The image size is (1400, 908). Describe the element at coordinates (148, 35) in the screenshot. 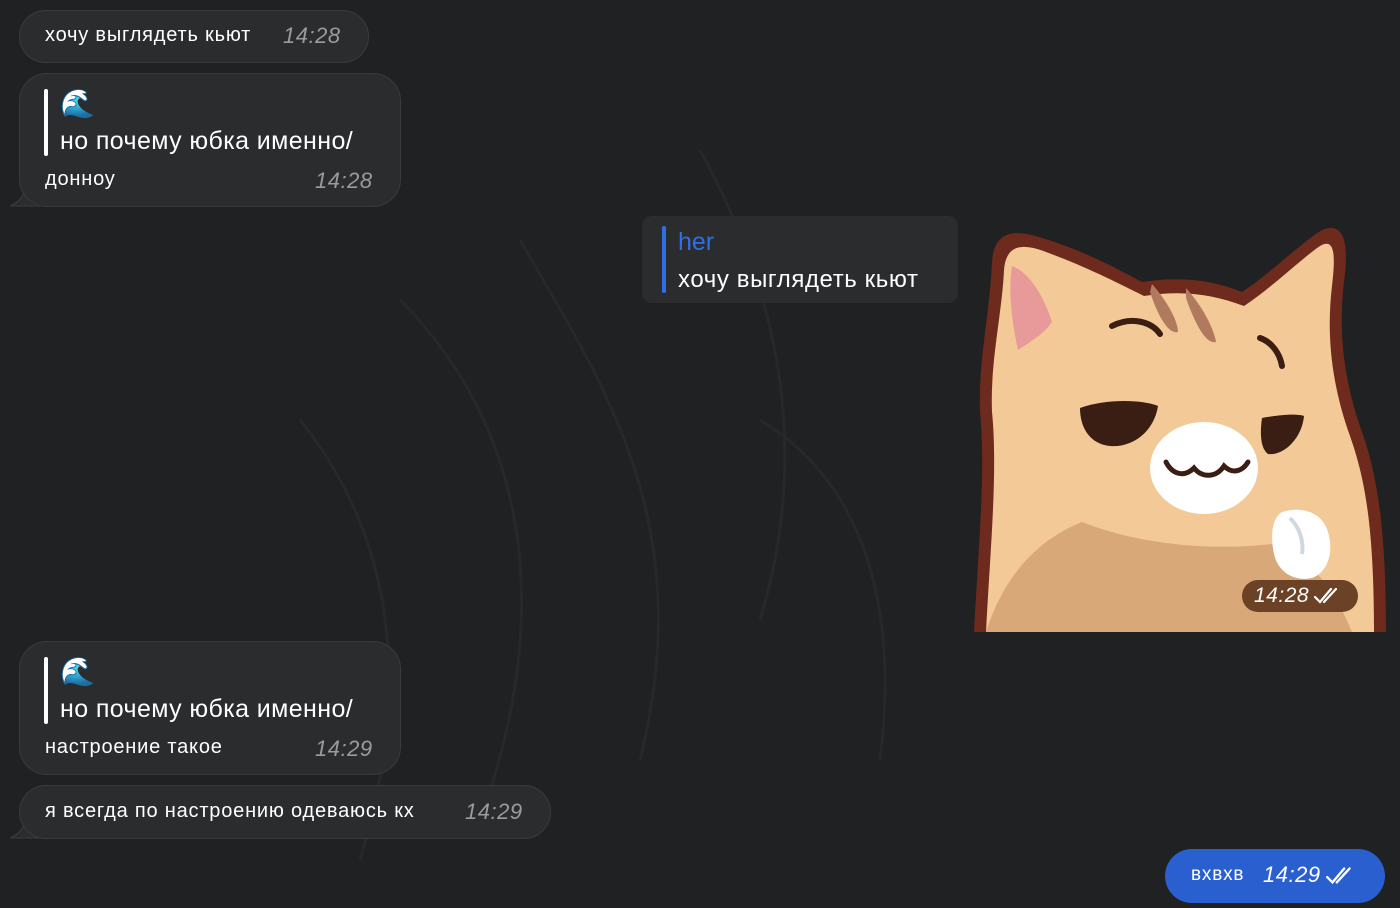

I see `message-text: хочу выглядеть кьют` at that location.